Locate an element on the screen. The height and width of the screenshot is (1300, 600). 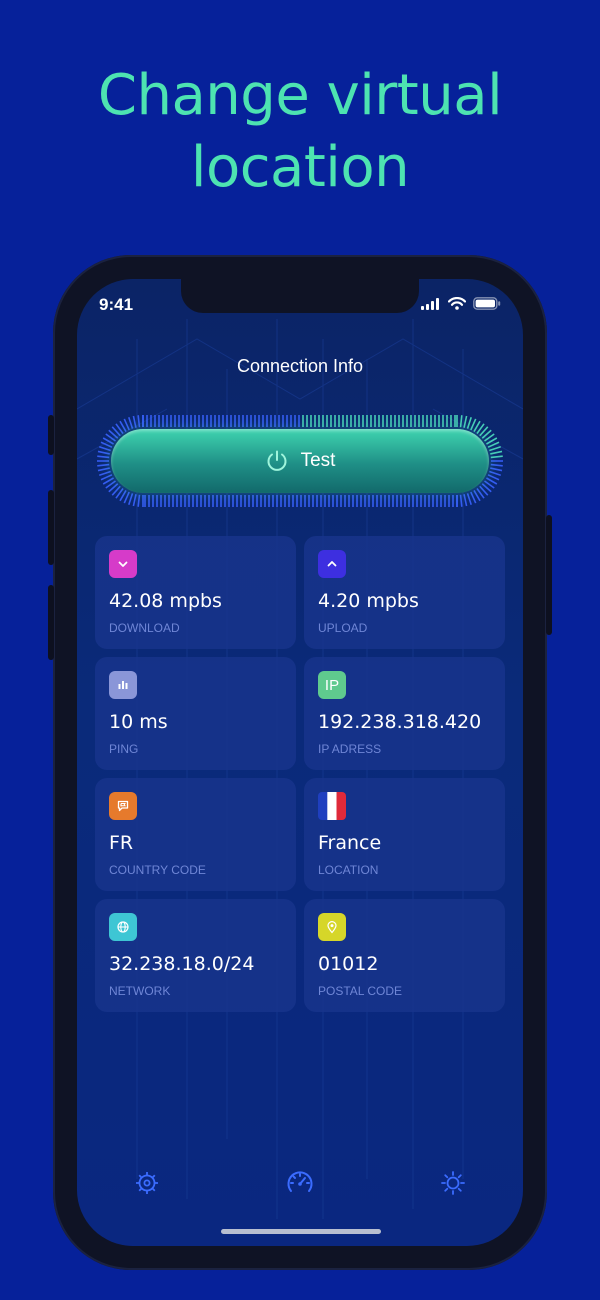
notch is located at coordinates (300, 296).